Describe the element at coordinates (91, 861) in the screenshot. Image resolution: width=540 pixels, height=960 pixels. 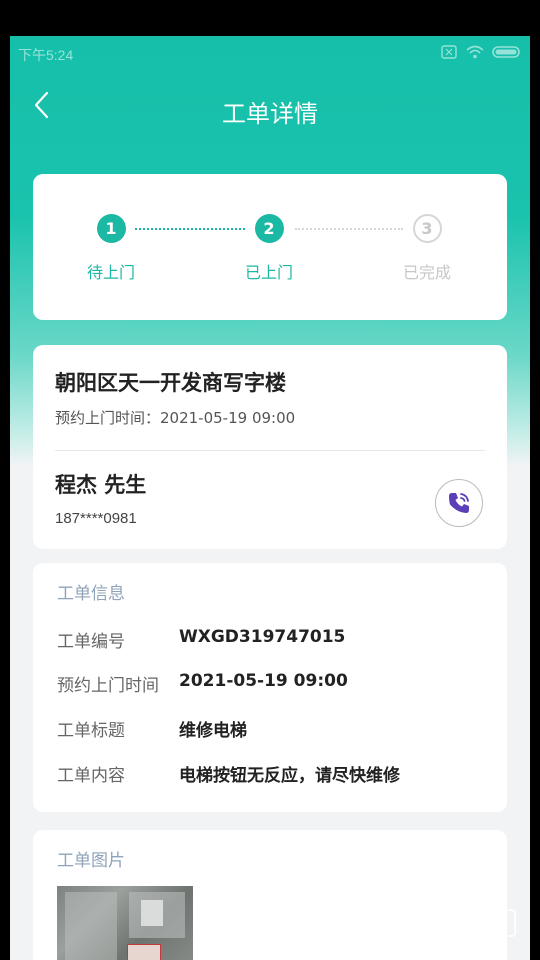
I see `order-images-title: 工单图片` at that location.